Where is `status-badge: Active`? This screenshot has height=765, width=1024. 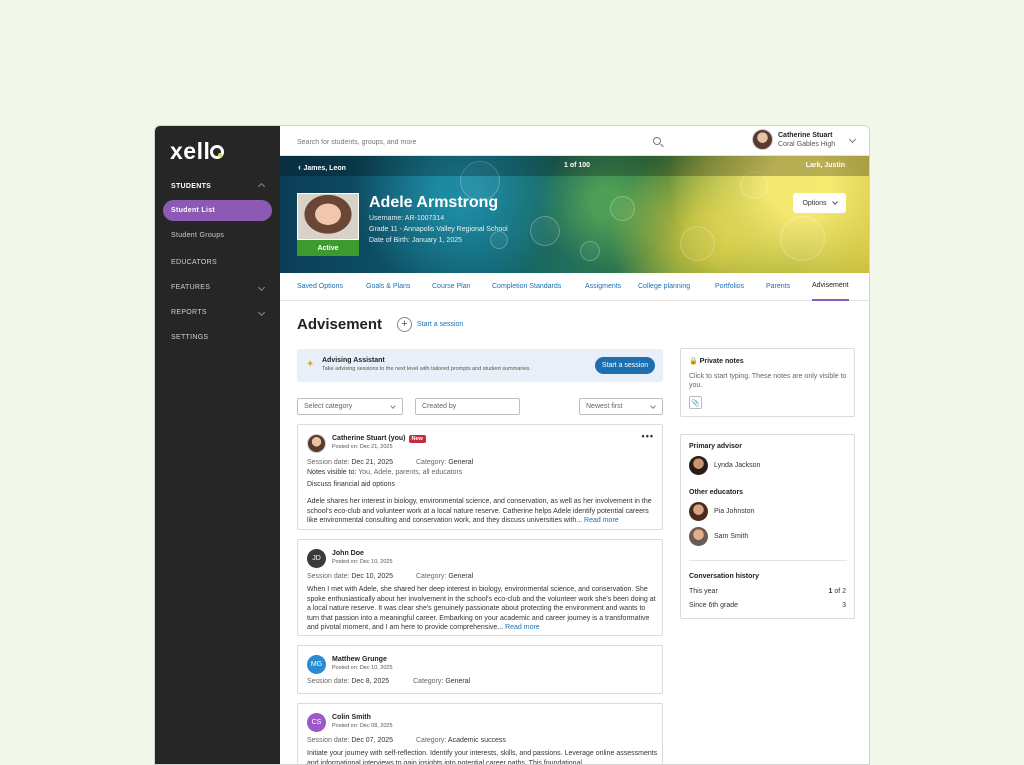 status-badge: Active is located at coordinates (328, 248).